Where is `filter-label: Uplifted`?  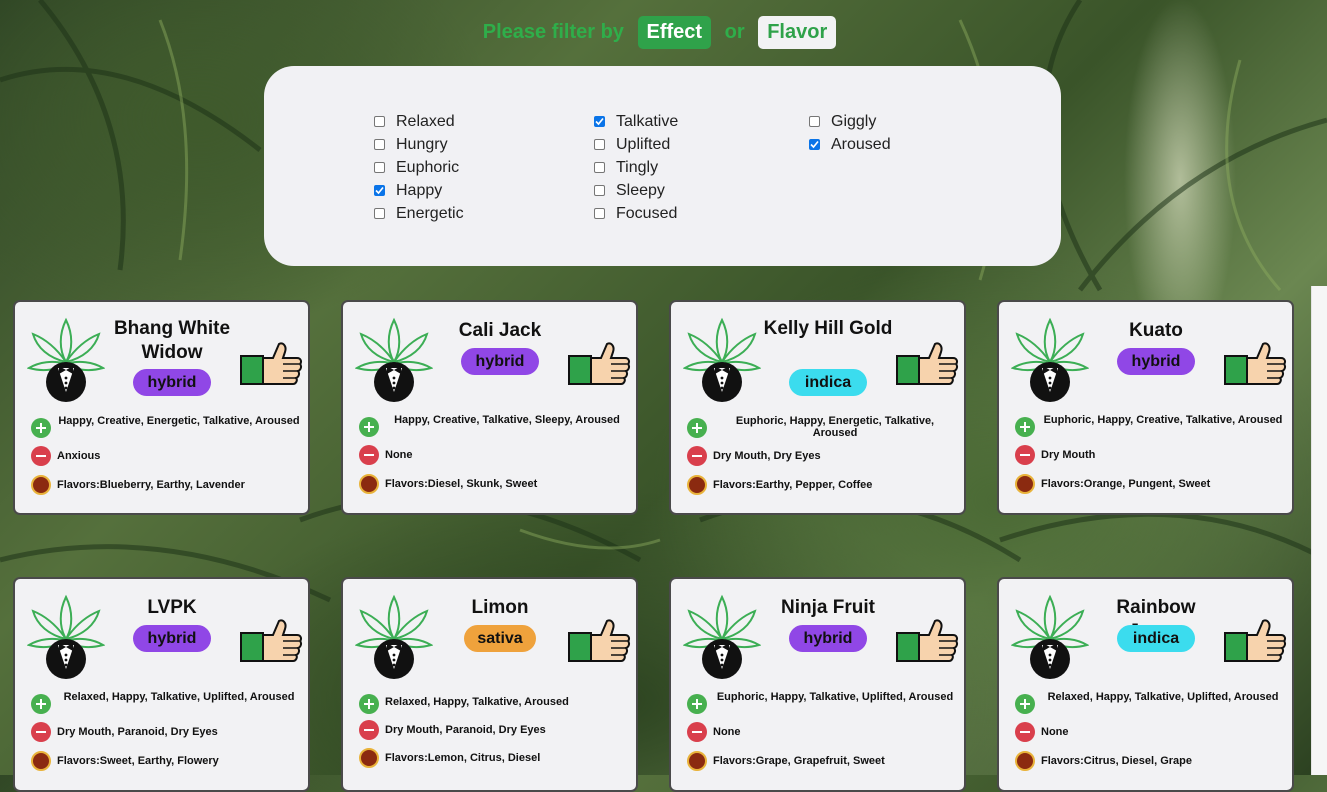
filter-label: Uplifted is located at coordinates (643, 144).